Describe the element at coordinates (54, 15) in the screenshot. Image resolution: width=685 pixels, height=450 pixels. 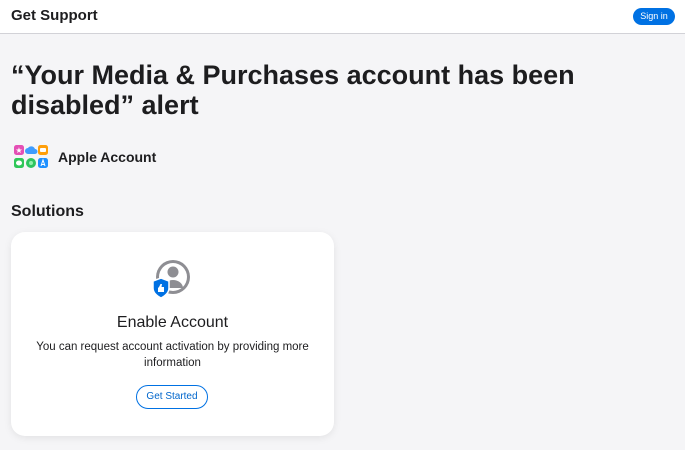
I see `get-support-brand: Get Support` at that location.